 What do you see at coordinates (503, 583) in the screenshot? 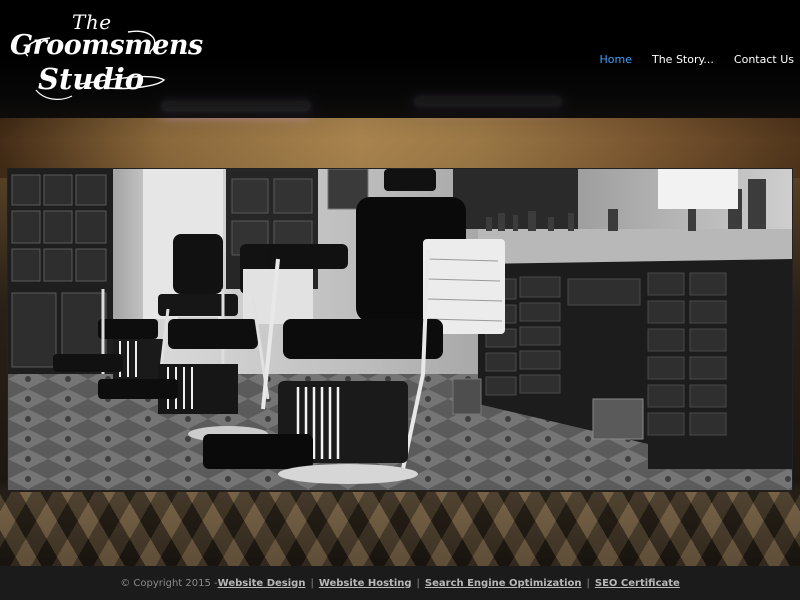
I see `footer-link-seo: Search Engine Optimization` at bounding box center [503, 583].